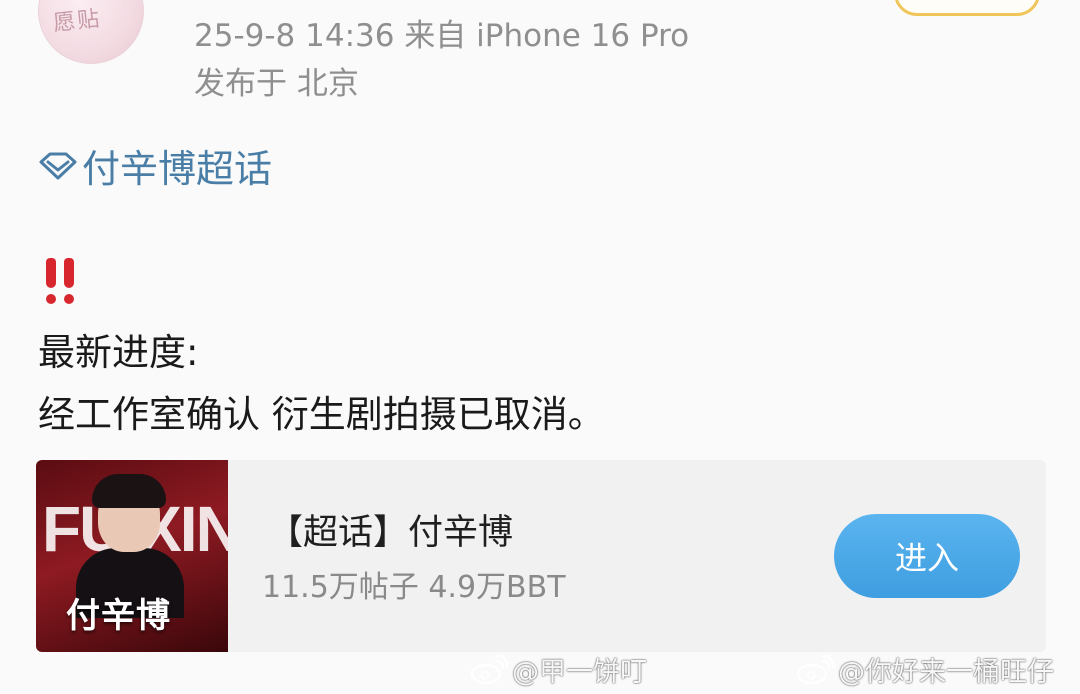 The height and width of the screenshot is (694, 1080). What do you see at coordinates (58, 165) in the screenshot?
I see `diamond-icon` at bounding box center [58, 165].